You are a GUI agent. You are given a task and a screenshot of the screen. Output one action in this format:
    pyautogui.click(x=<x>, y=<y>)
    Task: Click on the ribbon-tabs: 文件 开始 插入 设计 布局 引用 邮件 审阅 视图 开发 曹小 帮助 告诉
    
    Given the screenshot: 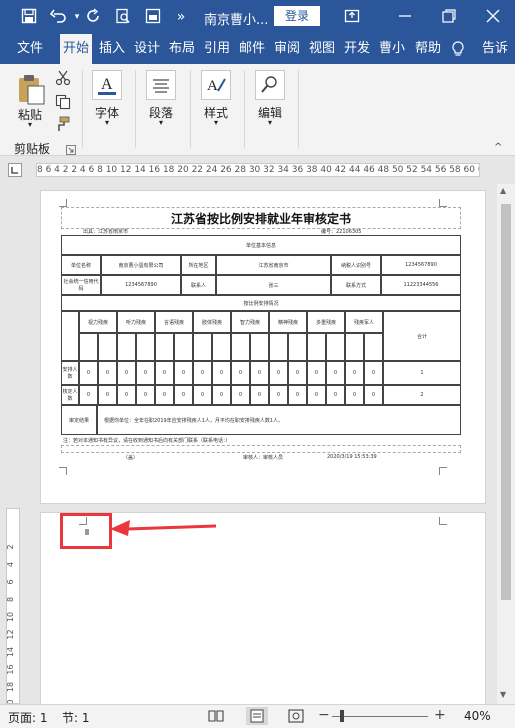 What is the action you would take?
    pyautogui.click(x=257, y=49)
    